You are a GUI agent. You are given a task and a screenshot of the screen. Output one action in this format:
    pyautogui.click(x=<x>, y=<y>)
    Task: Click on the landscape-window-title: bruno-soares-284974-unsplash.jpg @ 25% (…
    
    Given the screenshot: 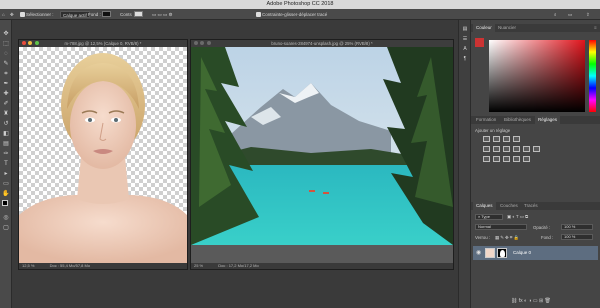 What is the action you would take?
    pyautogui.click(x=322, y=43)
    